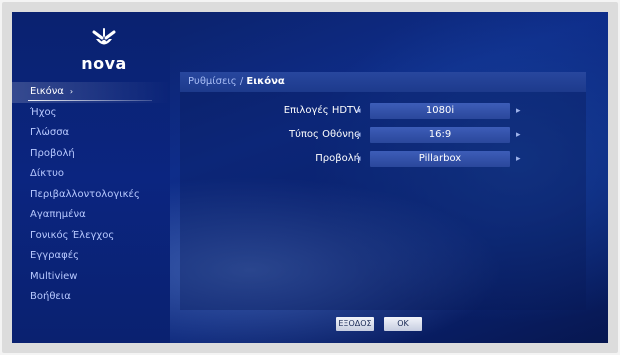  Describe the element at coordinates (440, 135) in the screenshot. I see `setting-value-screen-type: 16:9` at that location.